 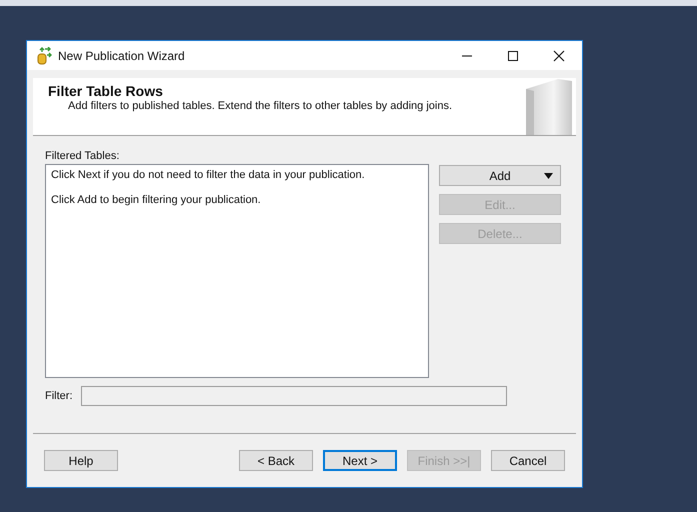 I want to click on list-message: Click Add to begin filtering your publication., so click(x=156, y=200).